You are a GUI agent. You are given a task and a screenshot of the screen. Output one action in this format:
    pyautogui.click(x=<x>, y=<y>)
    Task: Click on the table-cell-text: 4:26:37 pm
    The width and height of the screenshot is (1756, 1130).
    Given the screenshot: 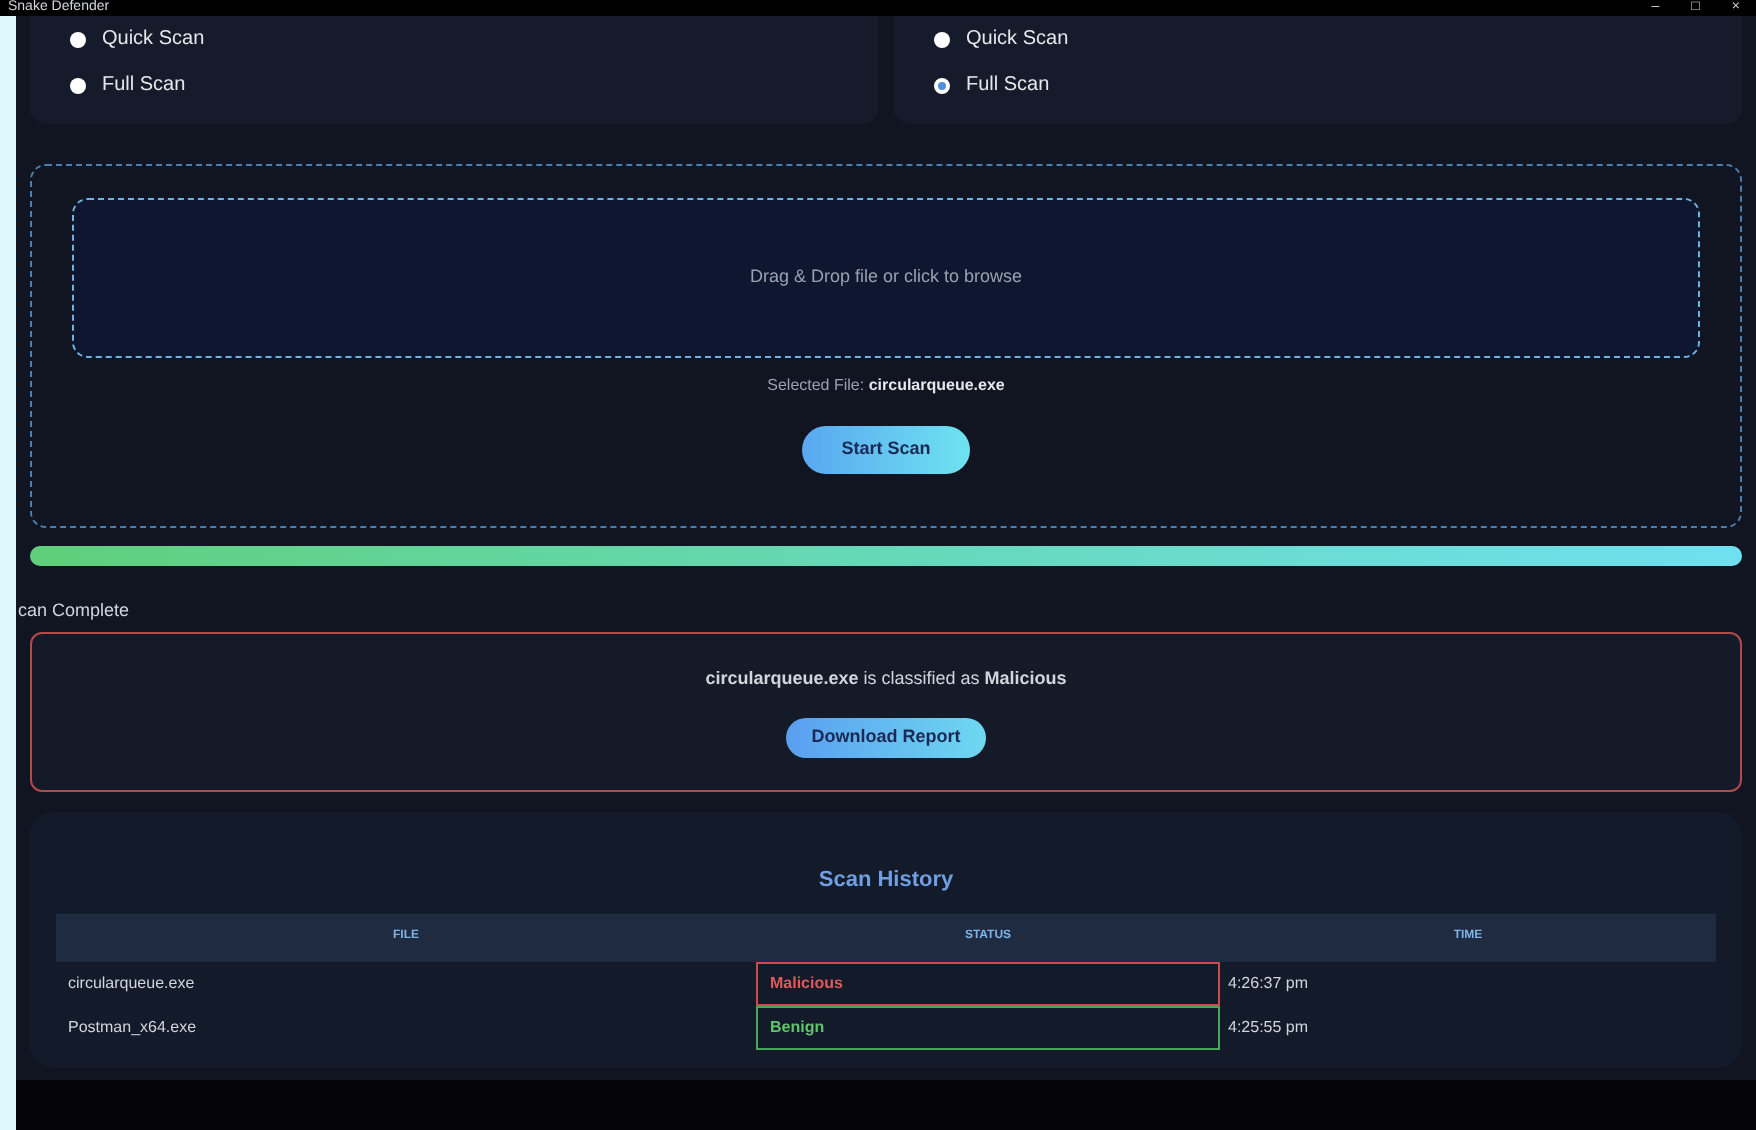 What is the action you would take?
    pyautogui.click(x=1268, y=983)
    